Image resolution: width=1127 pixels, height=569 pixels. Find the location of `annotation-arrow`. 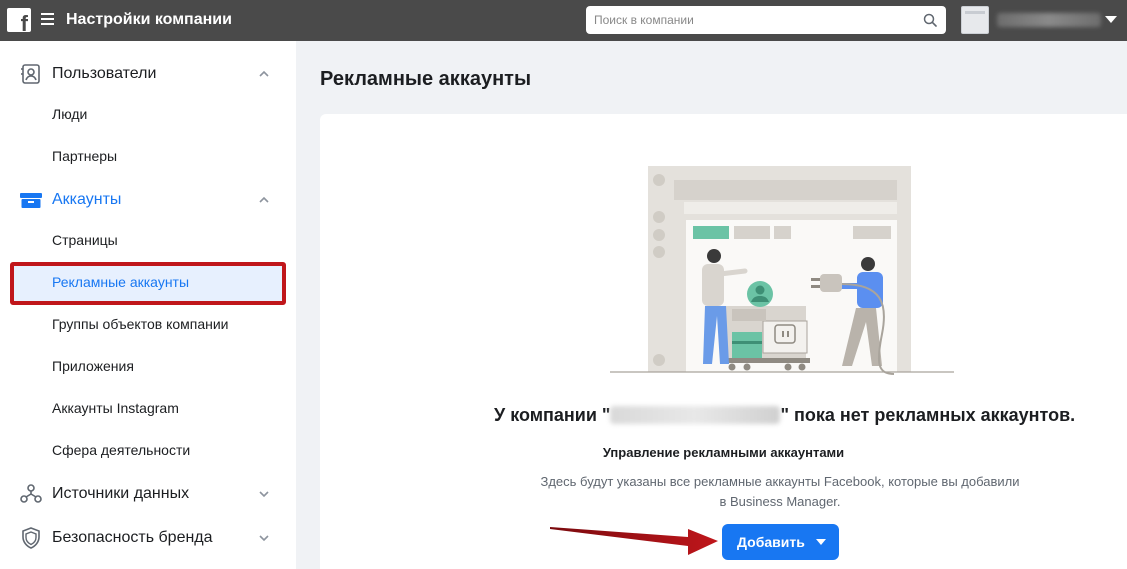

annotation-arrow is located at coordinates (634, 541).